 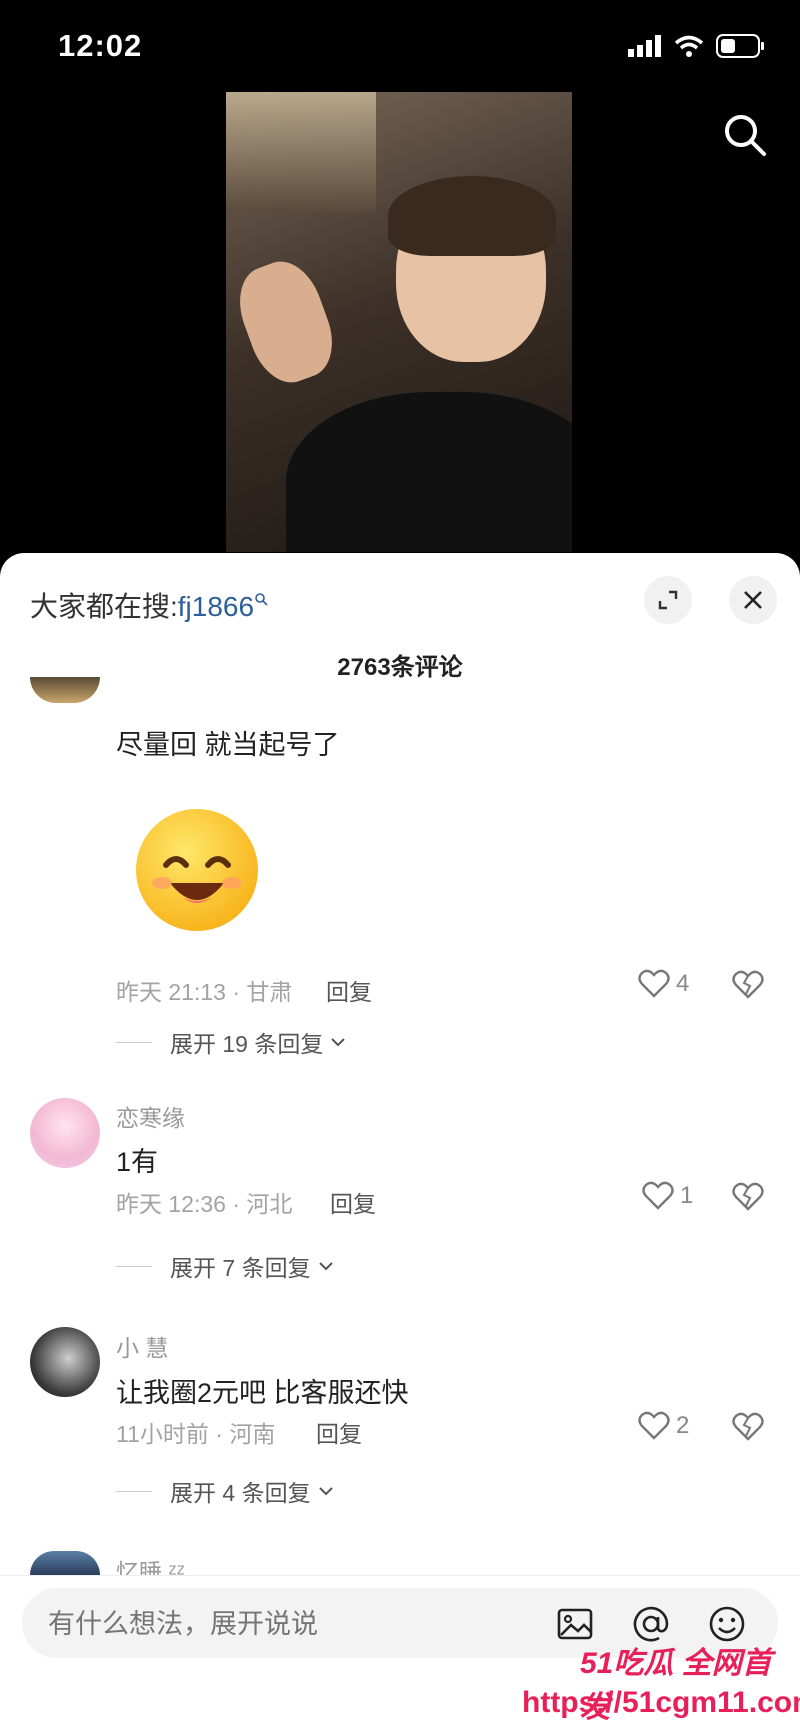 What do you see at coordinates (204, 1204) in the screenshot?
I see `comment-meta: 昨天 12:36 · 河北` at bounding box center [204, 1204].